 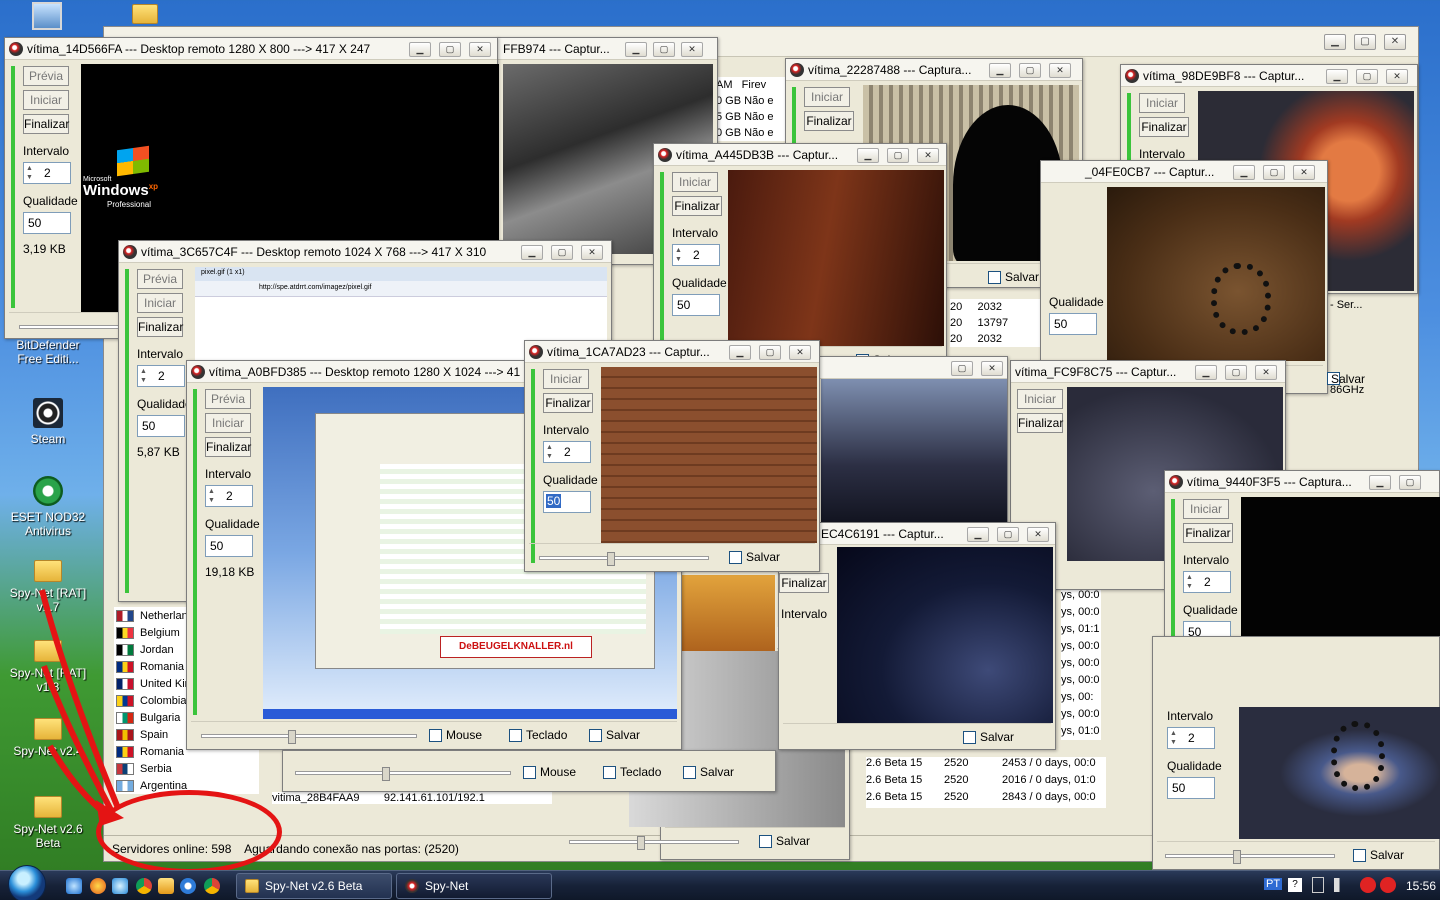 I want to click on network-icon, so click(x=1318, y=885).